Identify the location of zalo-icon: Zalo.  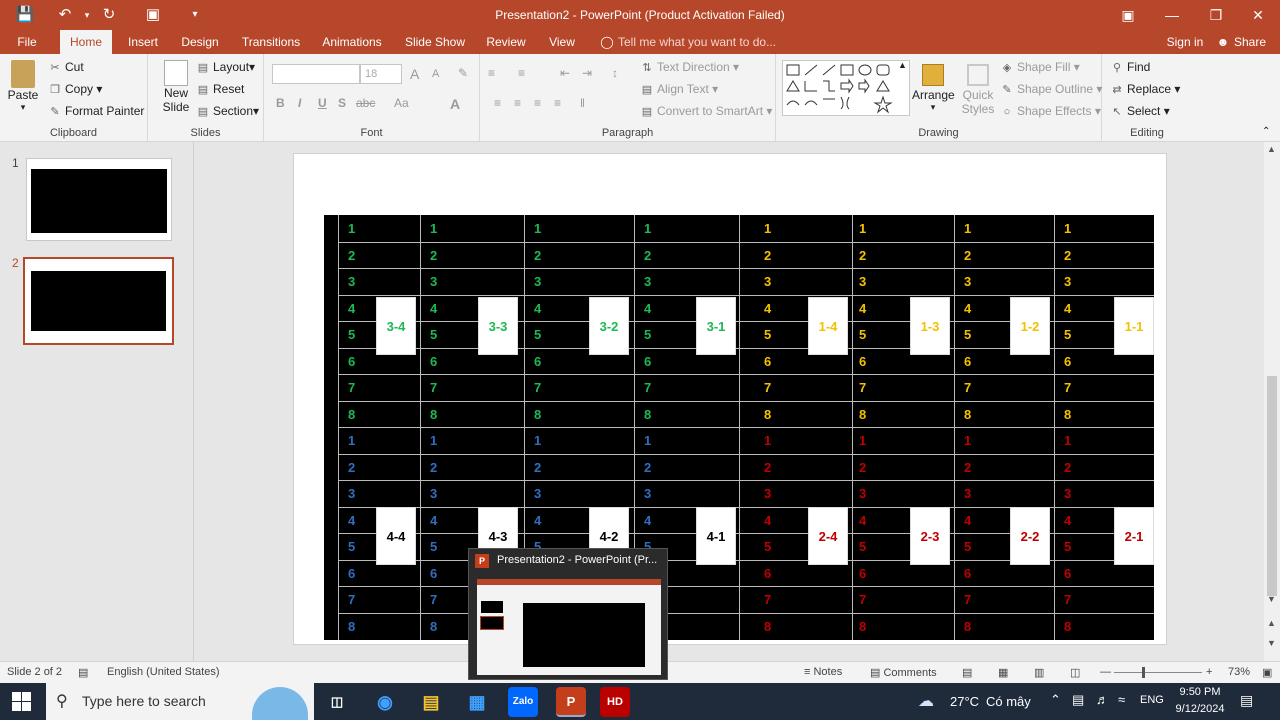
(523, 702).